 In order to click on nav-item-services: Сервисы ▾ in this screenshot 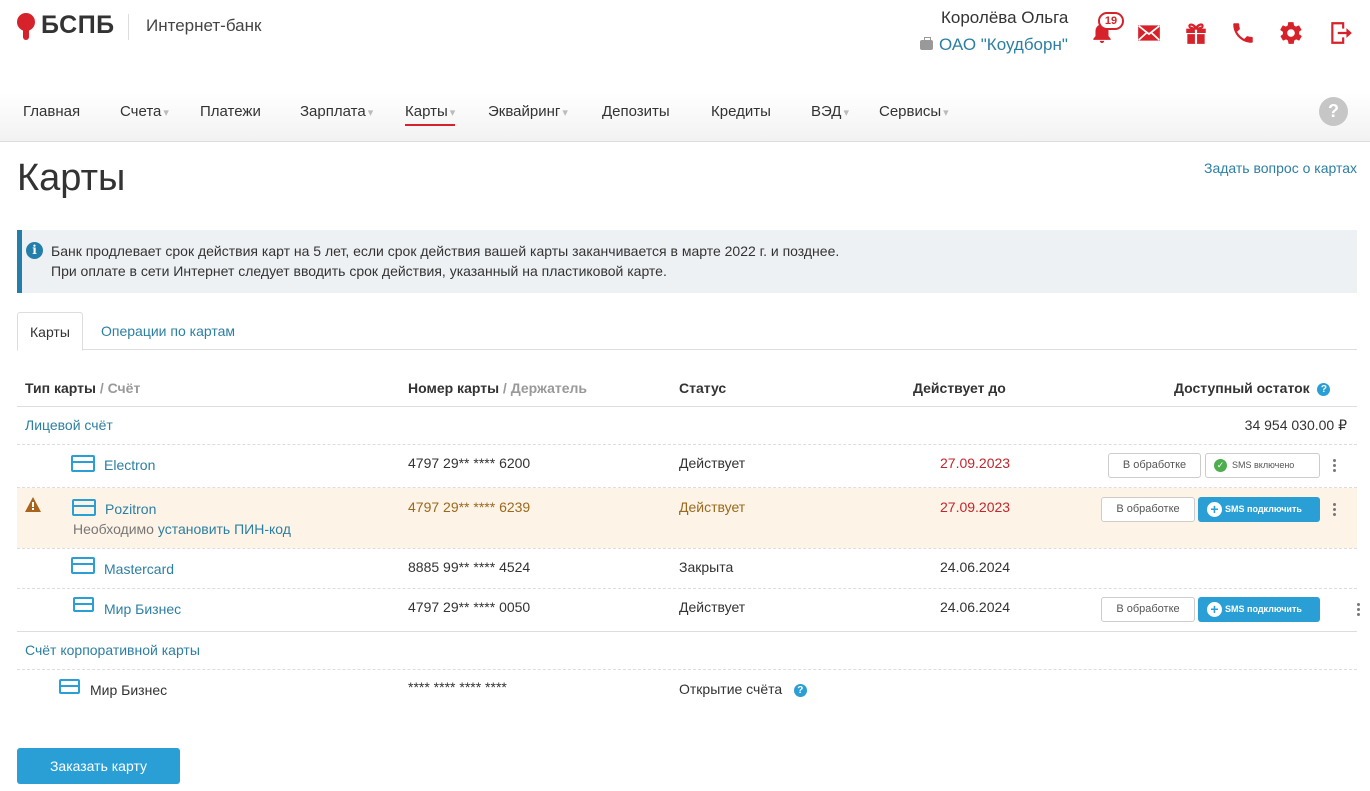, I will do `click(914, 111)`.